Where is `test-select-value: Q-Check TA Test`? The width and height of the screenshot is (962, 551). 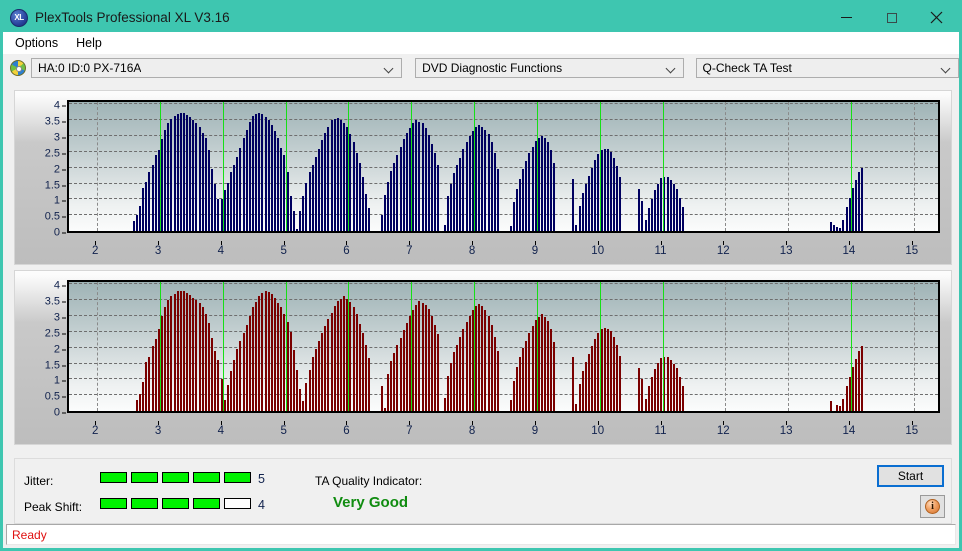
test-select-value: Q-Check TA Test is located at coordinates (747, 68).